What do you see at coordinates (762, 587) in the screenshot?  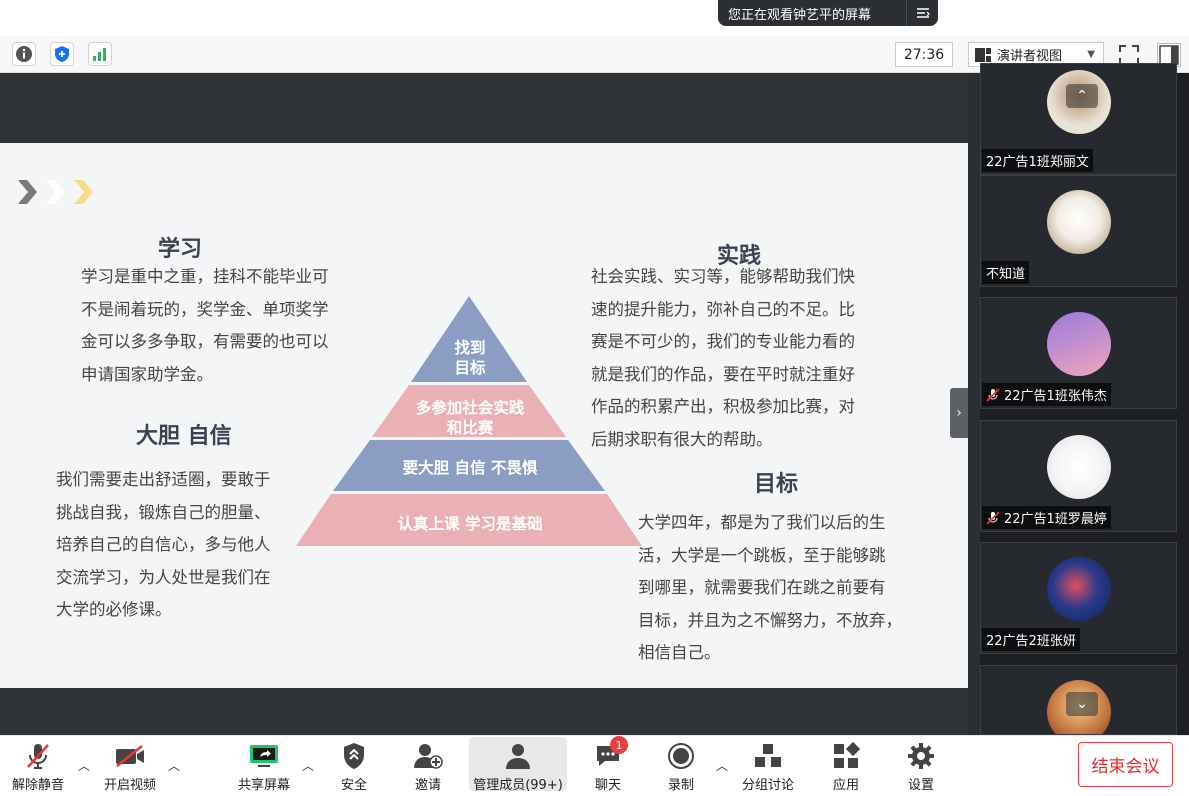 I see `text-line: 到哪里，就需要我们在跳之前要有` at bounding box center [762, 587].